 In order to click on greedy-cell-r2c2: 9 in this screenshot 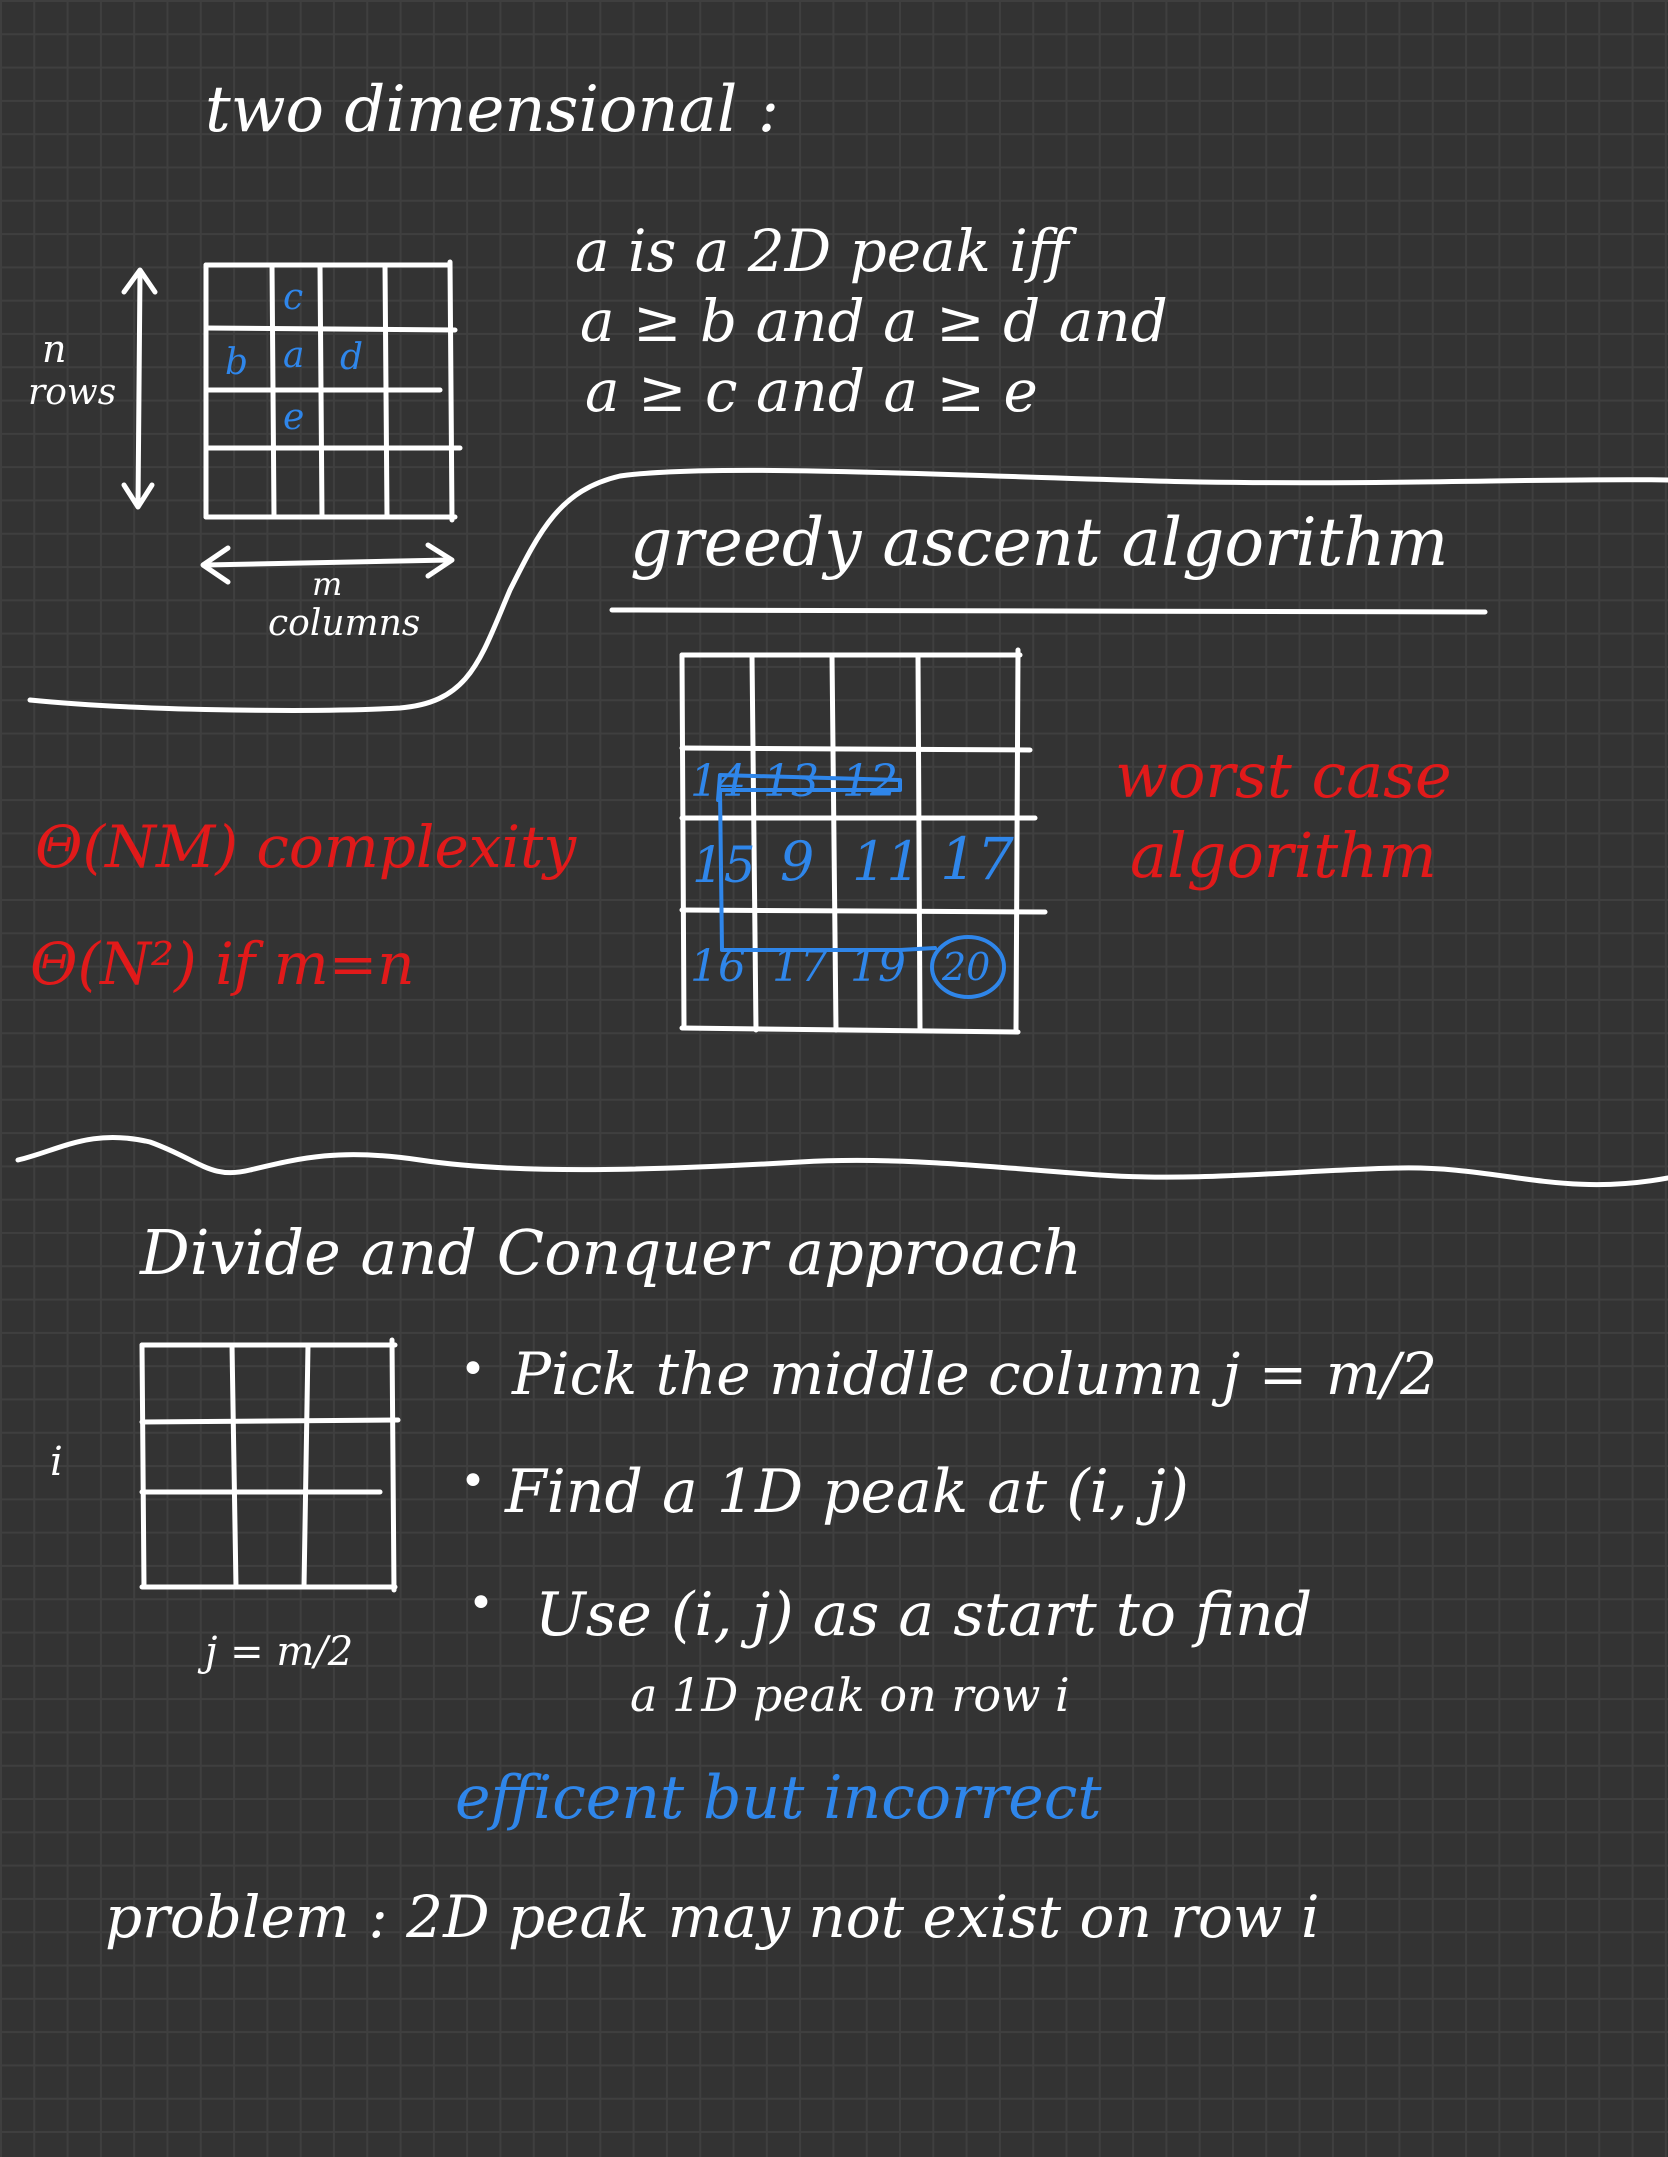, I will do `click(797, 861)`.